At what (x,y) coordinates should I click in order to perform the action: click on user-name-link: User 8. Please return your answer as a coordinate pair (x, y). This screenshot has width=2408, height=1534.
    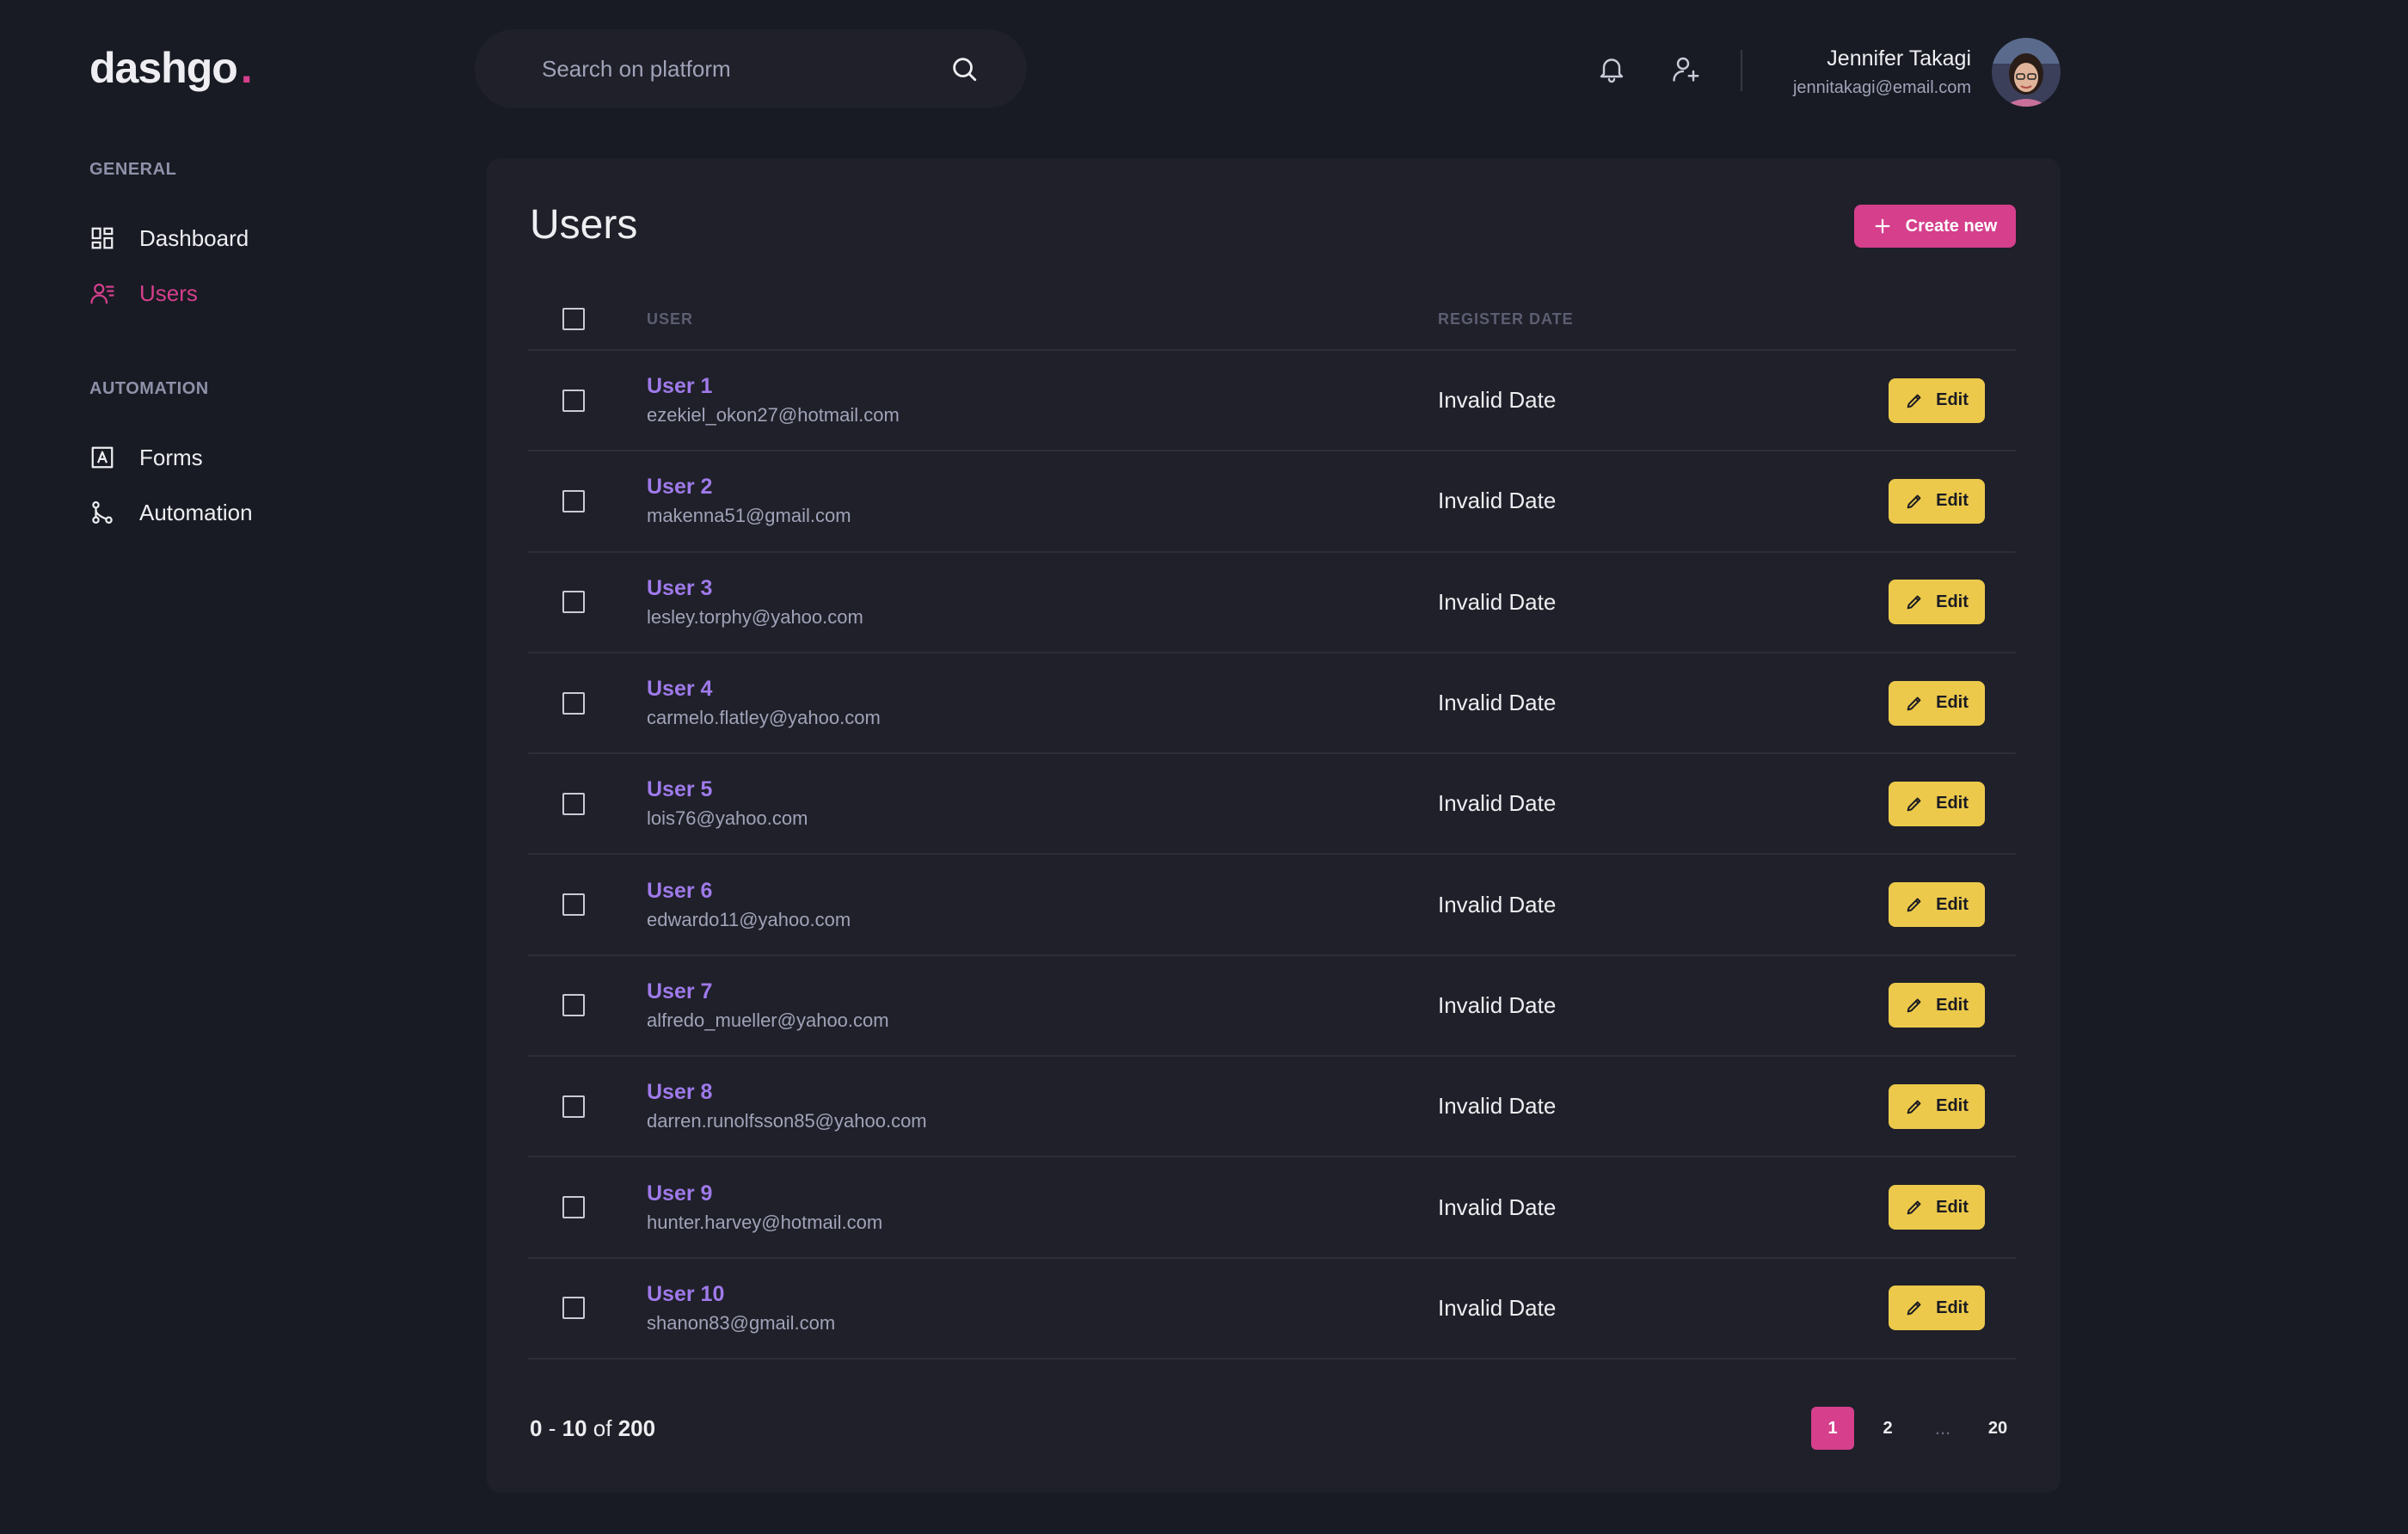
    Looking at the image, I should click on (1043, 1092).